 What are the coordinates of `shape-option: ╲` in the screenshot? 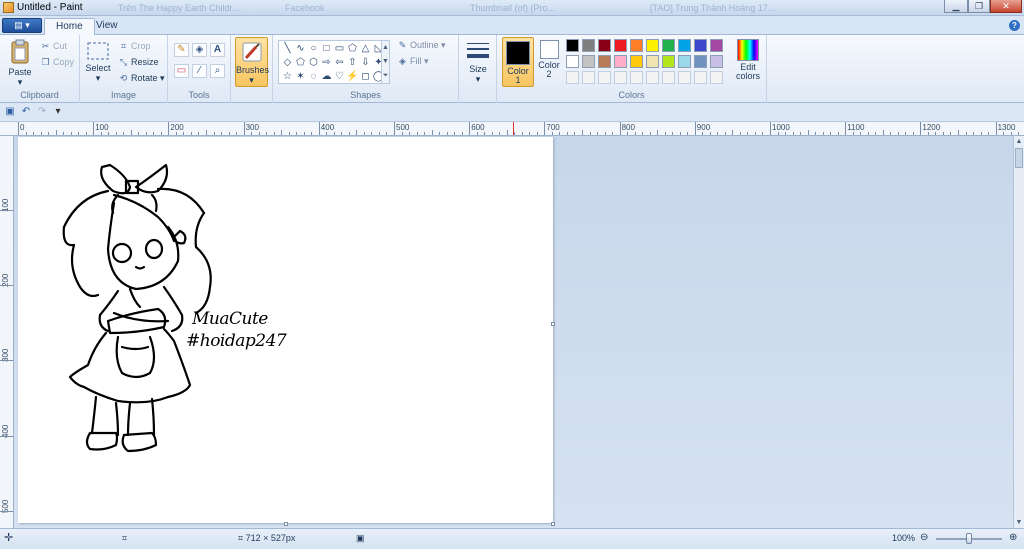 It's located at (287, 49).